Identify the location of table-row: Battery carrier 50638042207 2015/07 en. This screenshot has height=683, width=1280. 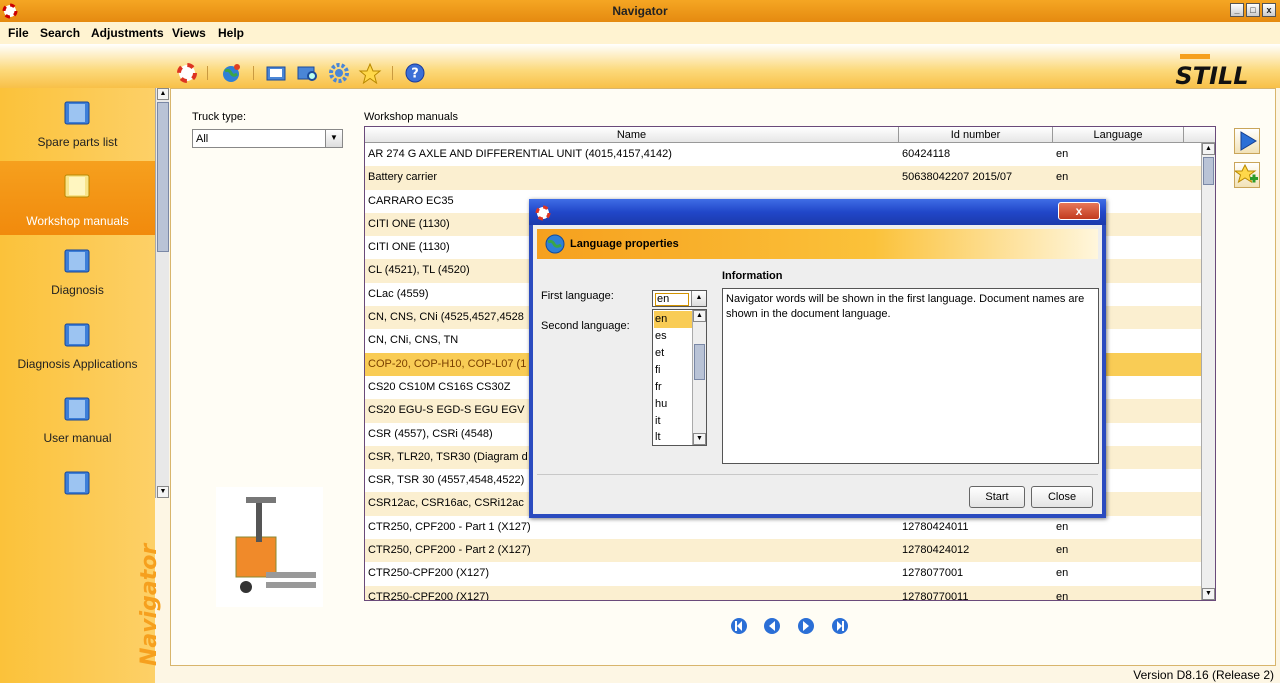
(783, 178).